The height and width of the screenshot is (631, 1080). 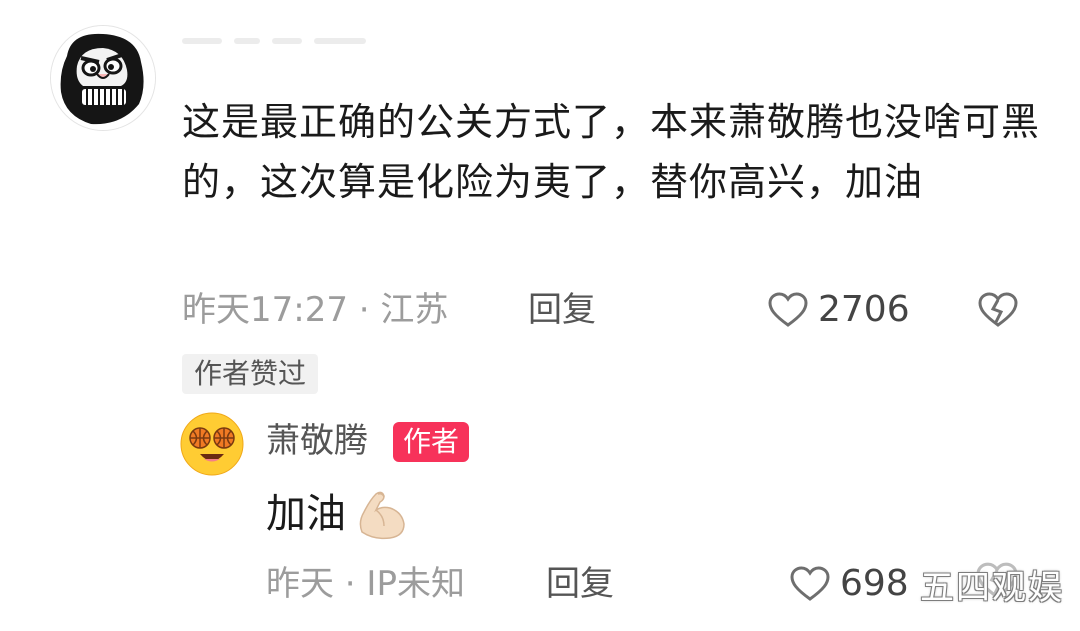 What do you see at coordinates (297, 38) in the screenshot?
I see `commenter-username-redacted` at bounding box center [297, 38].